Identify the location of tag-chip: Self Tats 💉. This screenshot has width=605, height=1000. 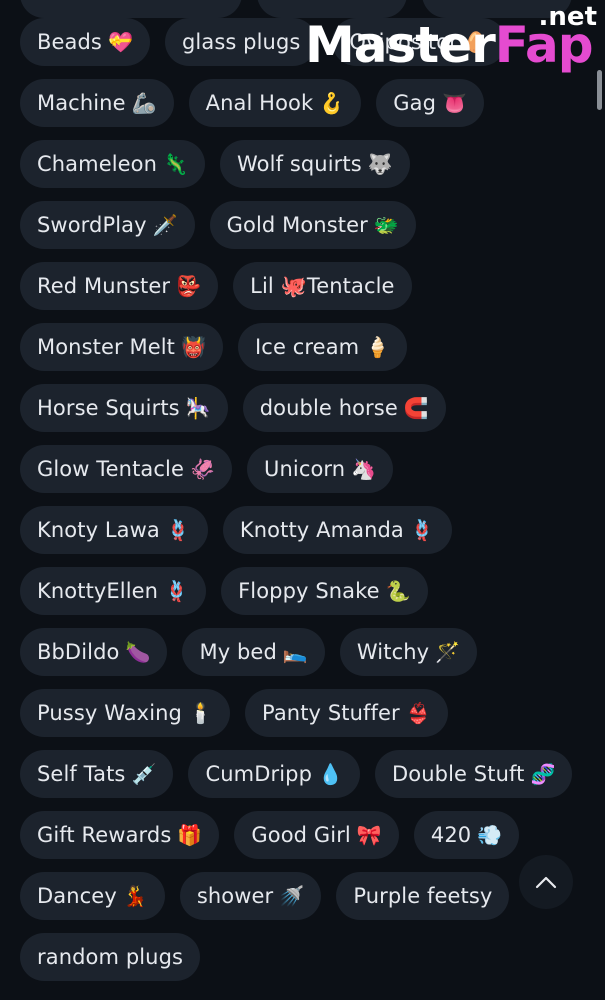
(97, 774).